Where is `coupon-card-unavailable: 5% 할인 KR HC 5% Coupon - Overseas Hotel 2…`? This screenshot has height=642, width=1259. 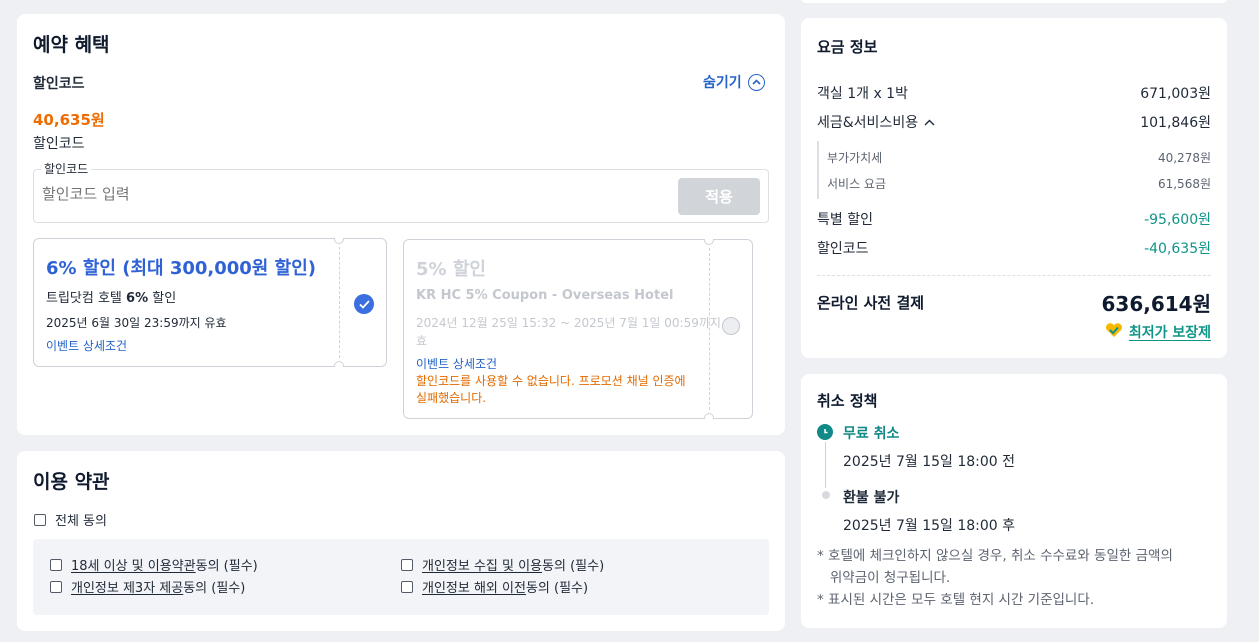
coupon-card-unavailable: 5% 할인 KR HC 5% Coupon - Overseas Hotel 2… is located at coordinates (578, 329).